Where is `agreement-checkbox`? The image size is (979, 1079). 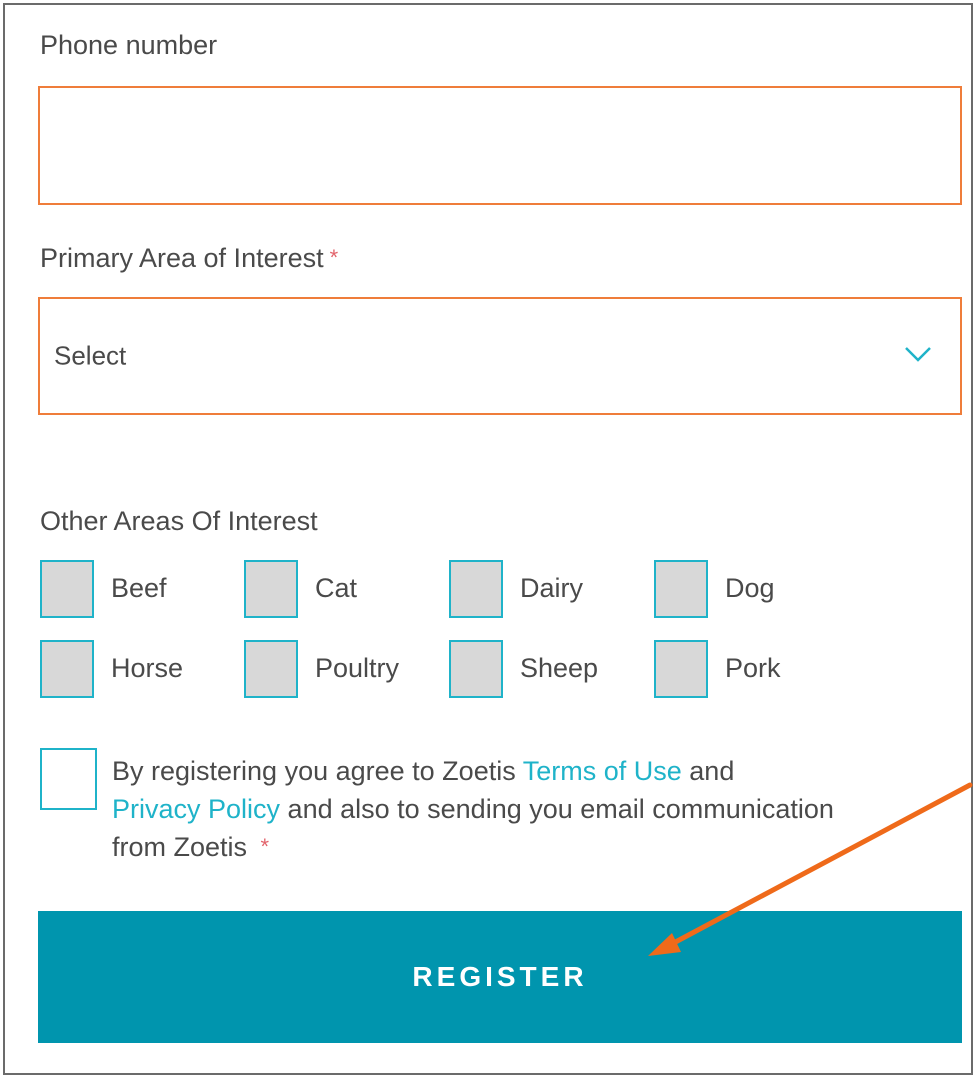
agreement-checkbox is located at coordinates (68, 779).